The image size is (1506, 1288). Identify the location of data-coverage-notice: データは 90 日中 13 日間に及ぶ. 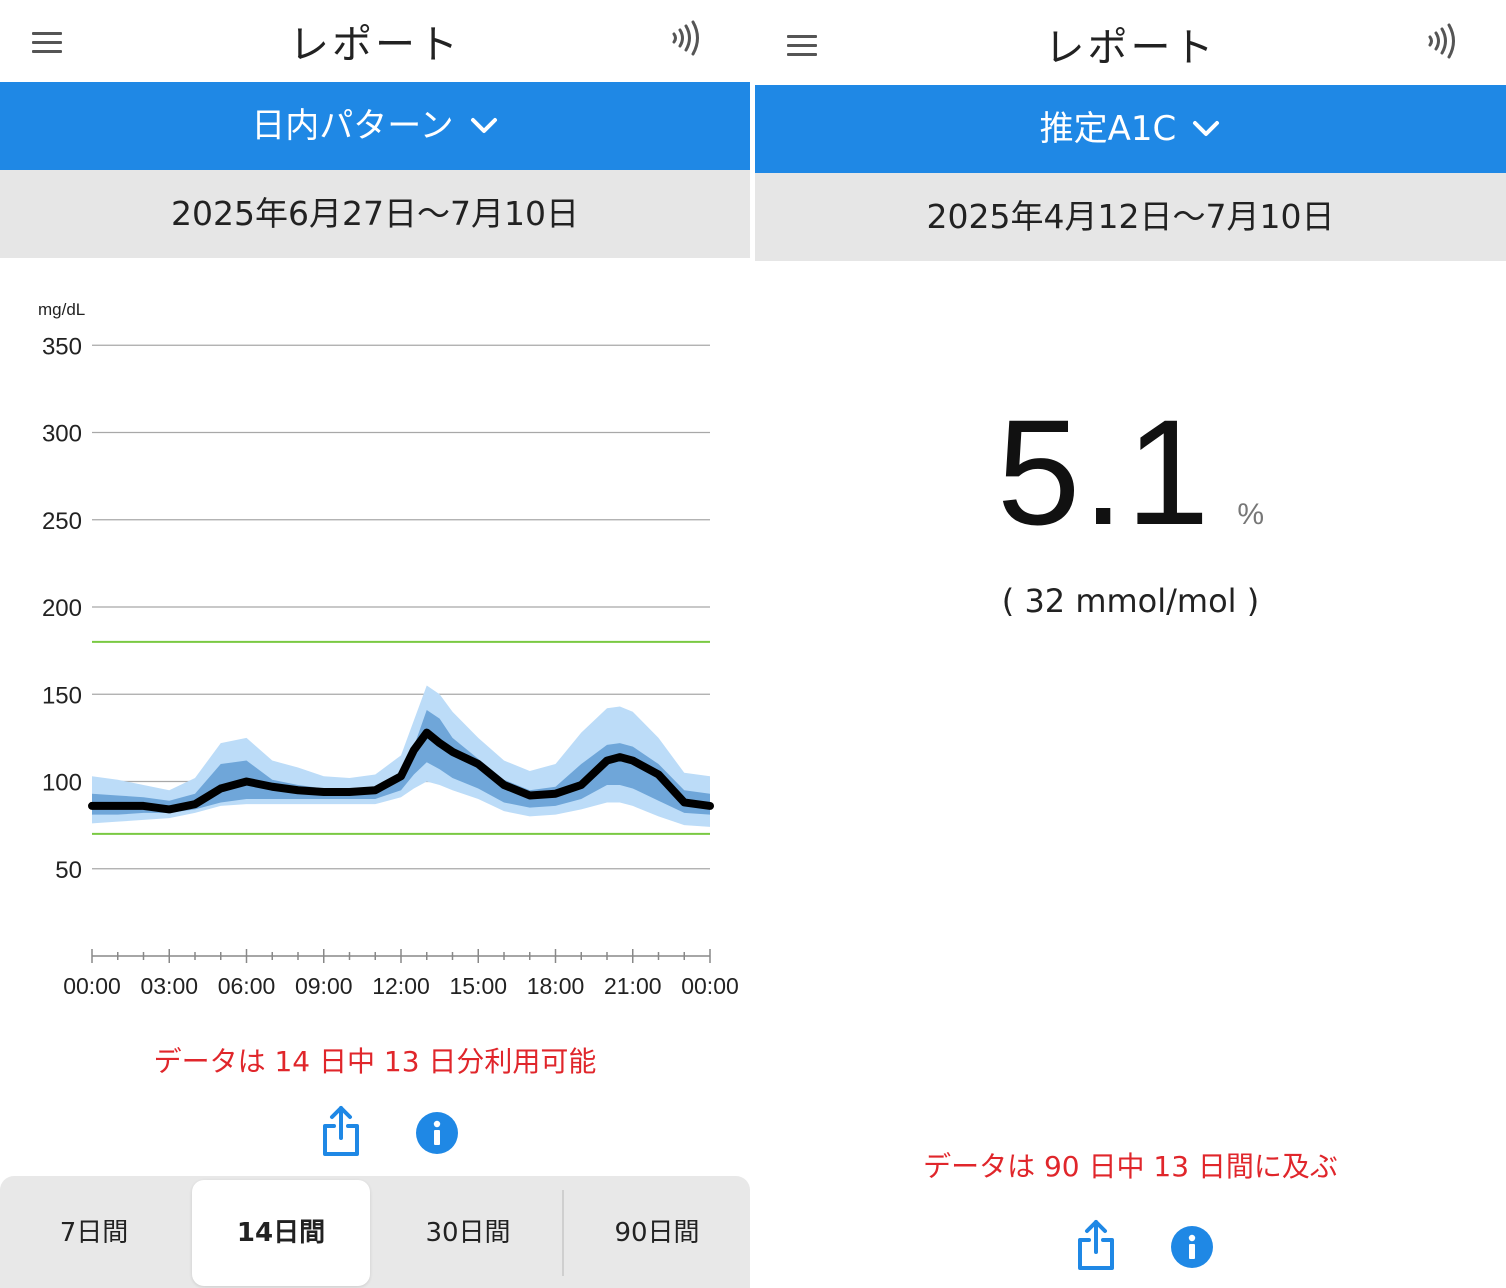
(1130, 1166).